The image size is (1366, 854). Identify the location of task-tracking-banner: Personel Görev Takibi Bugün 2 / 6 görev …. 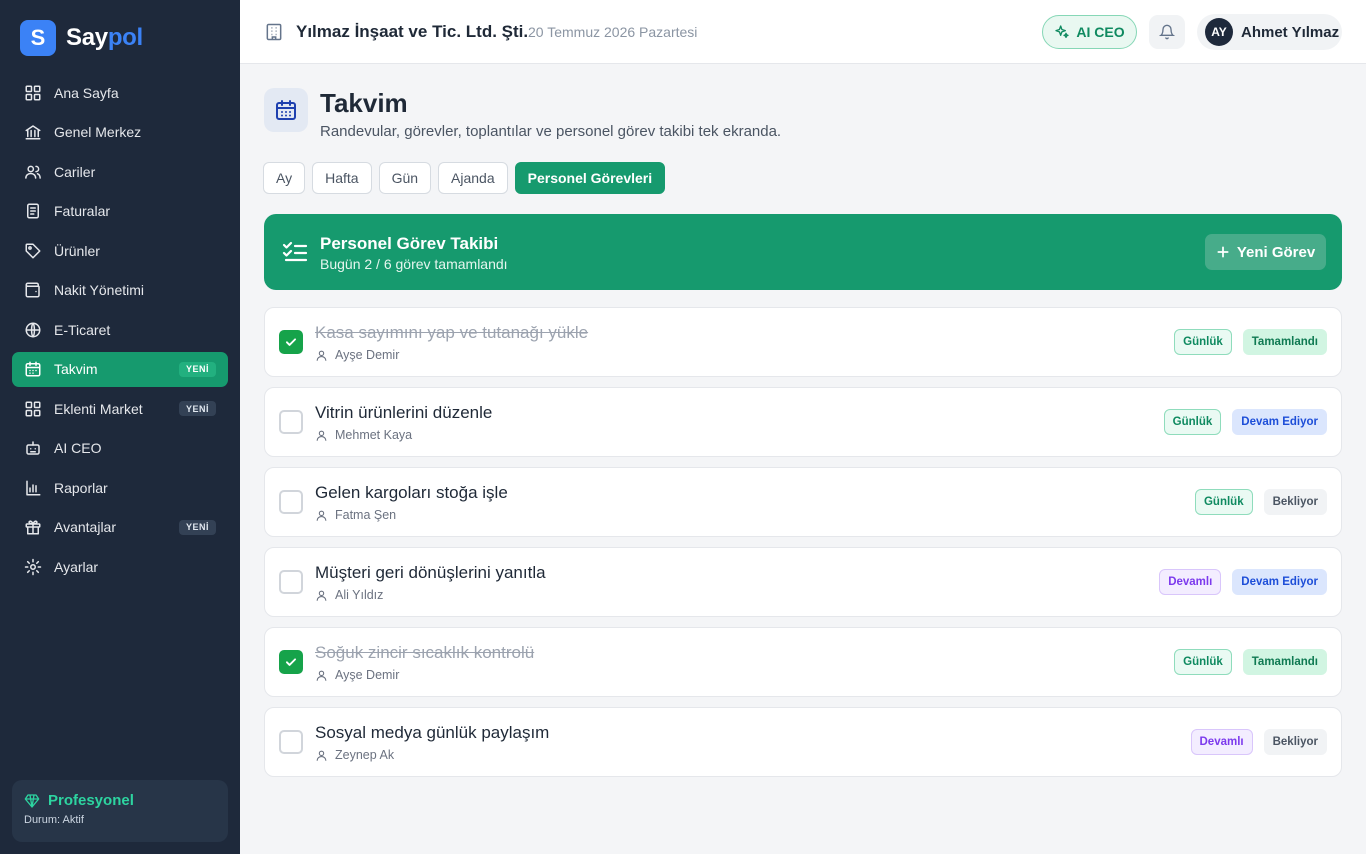
(803, 252).